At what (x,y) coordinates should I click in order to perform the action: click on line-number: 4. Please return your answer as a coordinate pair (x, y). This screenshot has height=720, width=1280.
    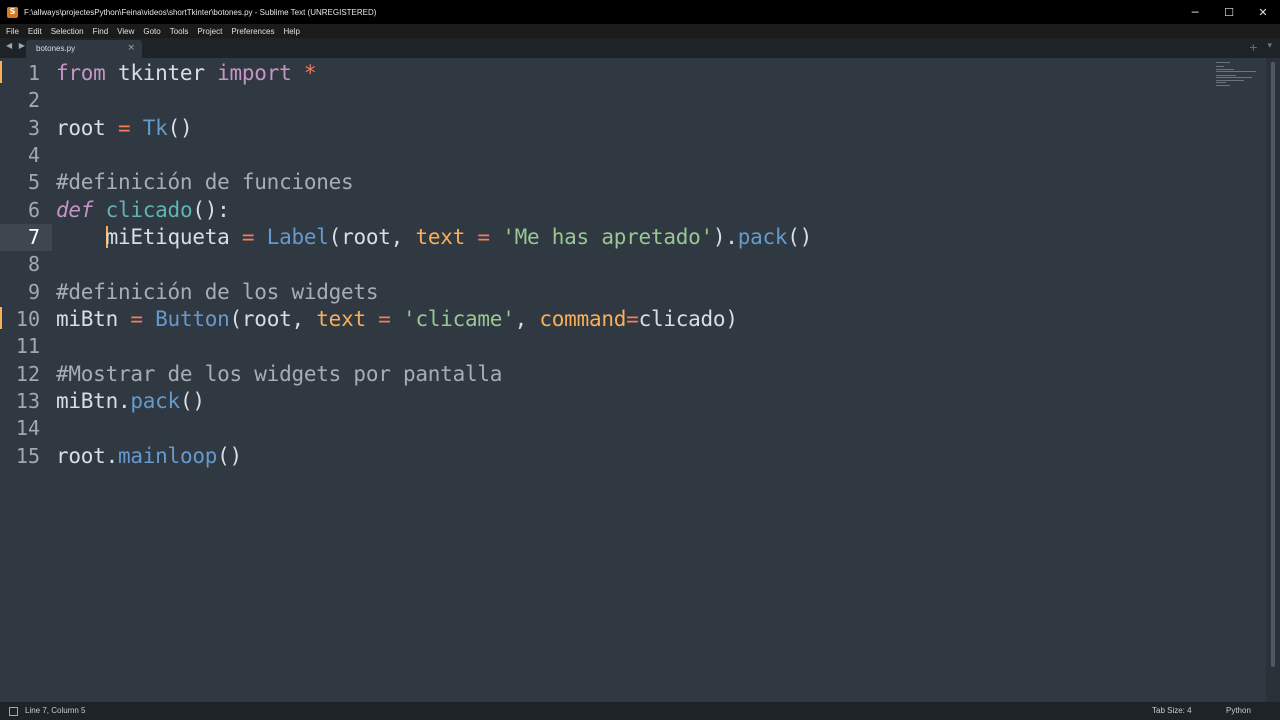
    Looking at the image, I should click on (33, 155).